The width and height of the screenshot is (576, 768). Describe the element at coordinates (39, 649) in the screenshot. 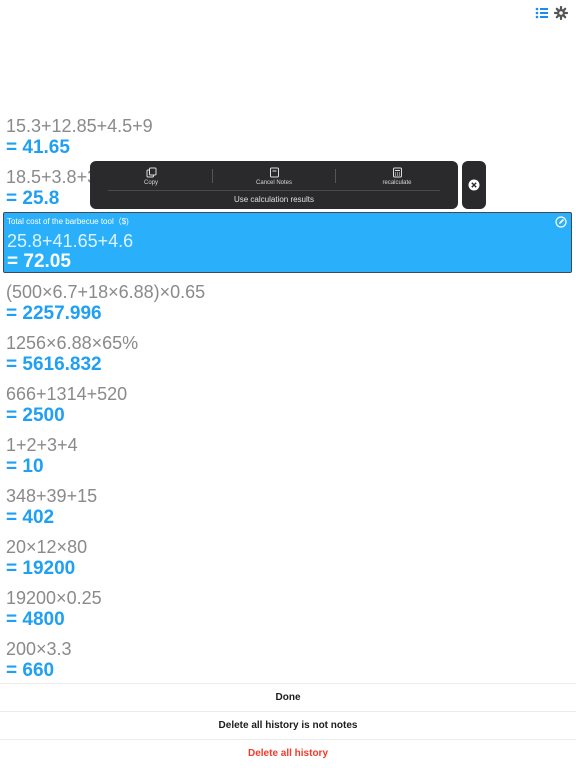

I see `expression-text: 200×3.3` at that location.